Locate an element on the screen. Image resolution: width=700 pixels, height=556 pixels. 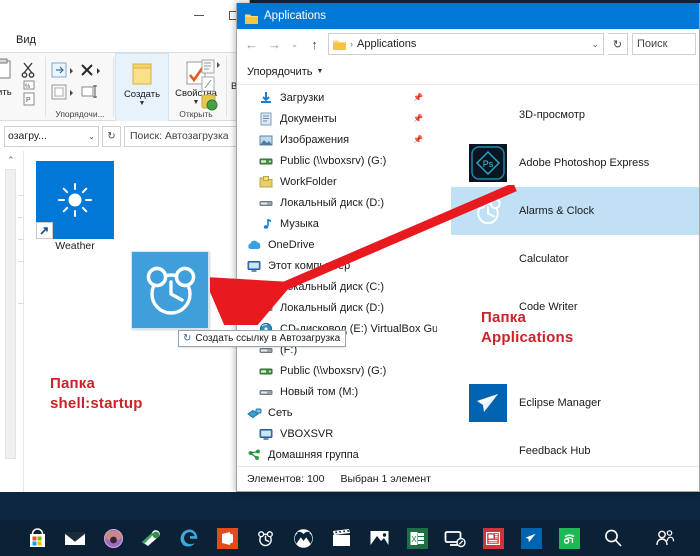
eclipse-manager-icon is located at coordinates (488, 403).